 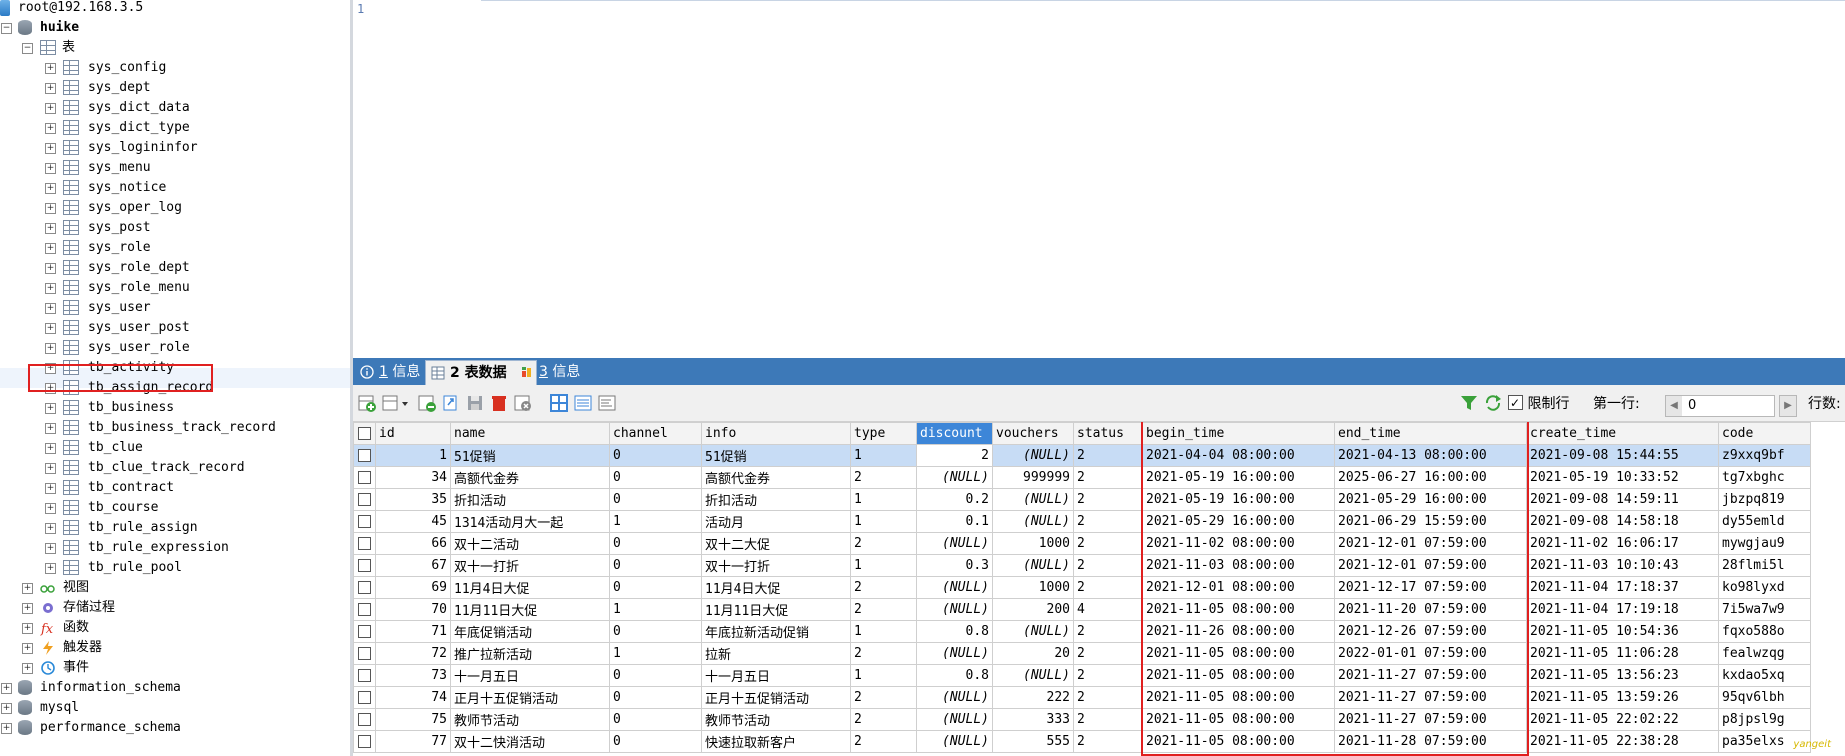 What do you see at coordinates (776, 477) in the screenshot?
I see `cell-info: 高额代金券` at bounding box center [776, 477].